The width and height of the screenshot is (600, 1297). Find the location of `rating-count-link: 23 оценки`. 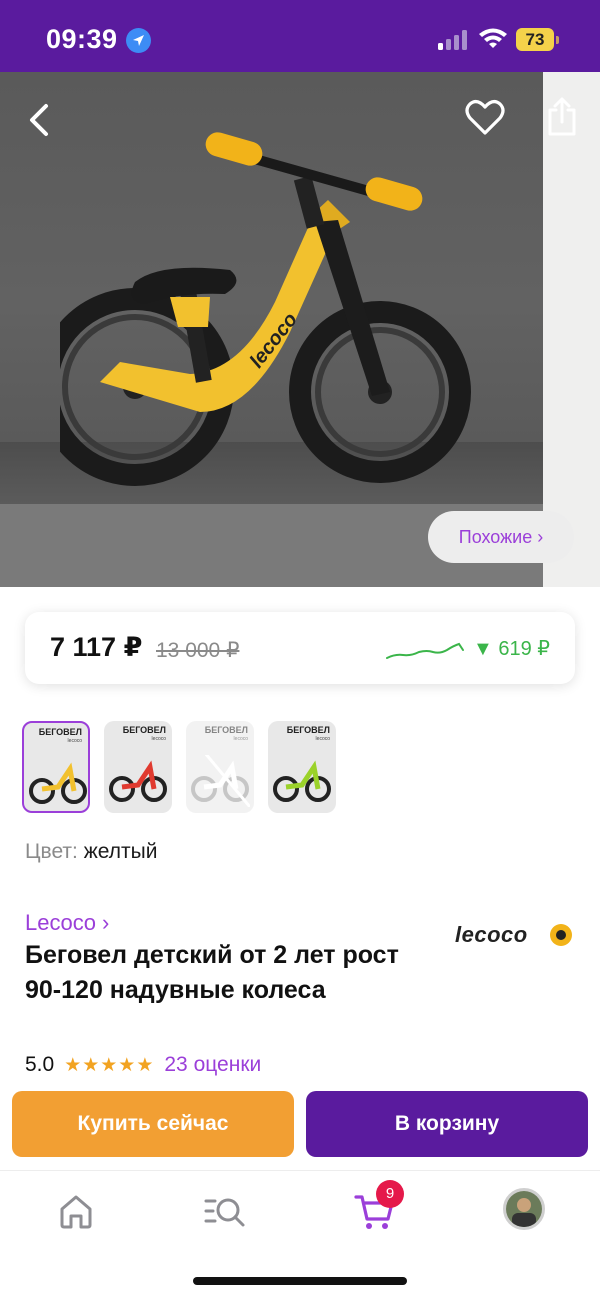

rating-count-link: 23 оценки is located at coordinates (212, 1065).